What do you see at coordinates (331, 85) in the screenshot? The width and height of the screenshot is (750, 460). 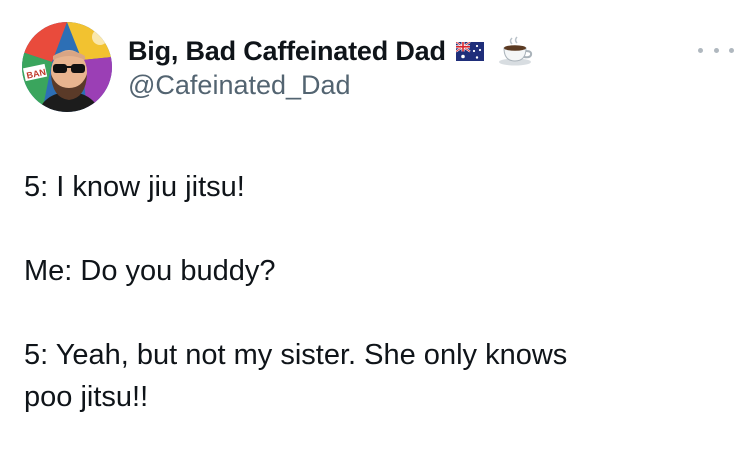 I see `author-handle: @Cafeinated_Dad` at bounding box center [331, 85].